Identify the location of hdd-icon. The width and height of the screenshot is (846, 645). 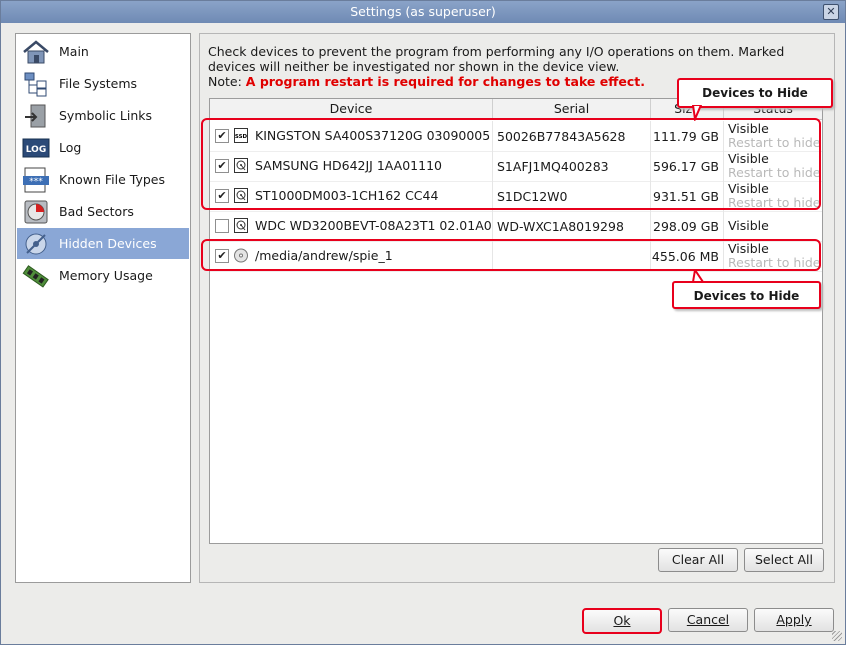
(241, 225).